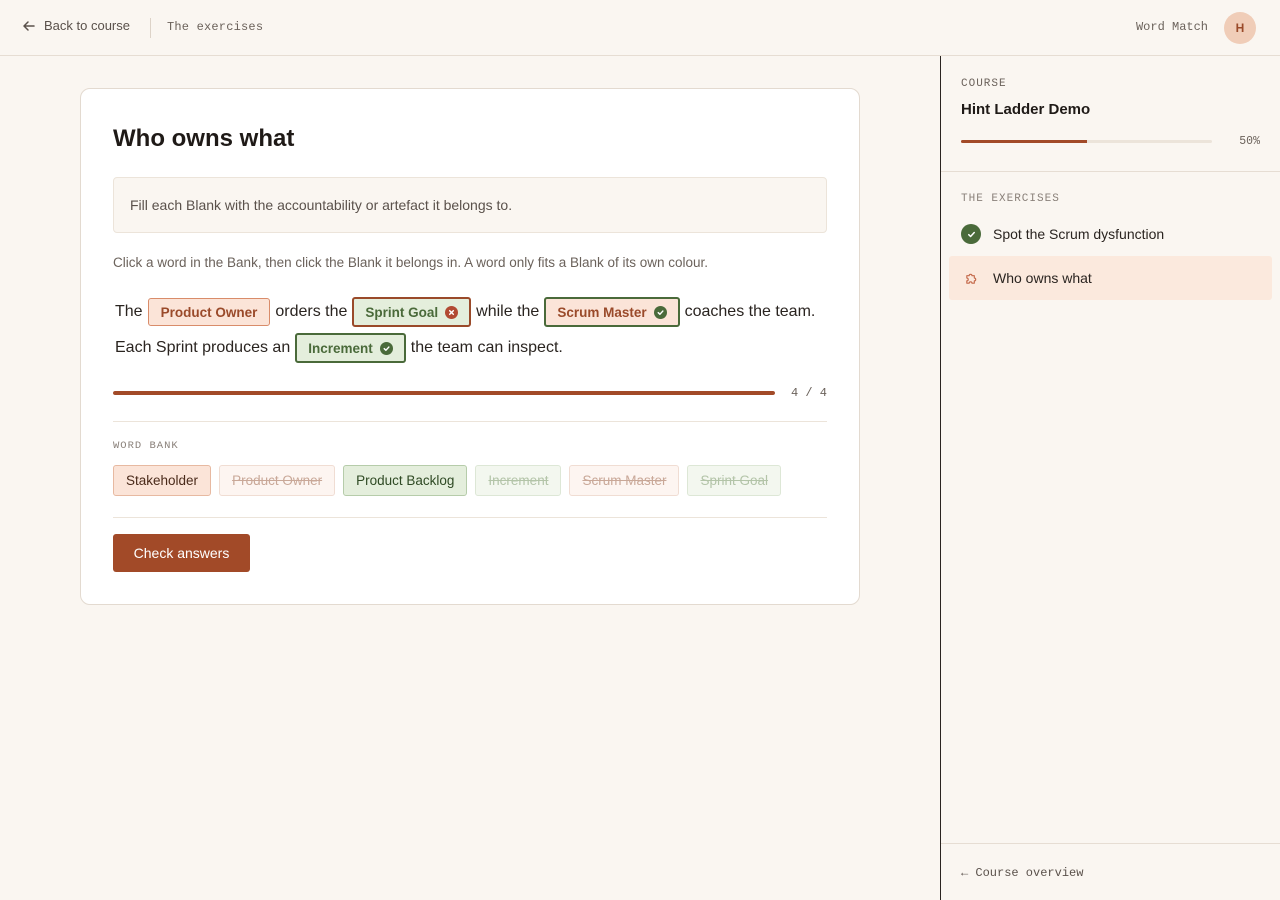 The height and width of the screenshot is (900, 1280). What do you see at coordinates (518, 480) in the screenshot?
I see `word-chip-increment: Increment` at bounding box center [518, 480].